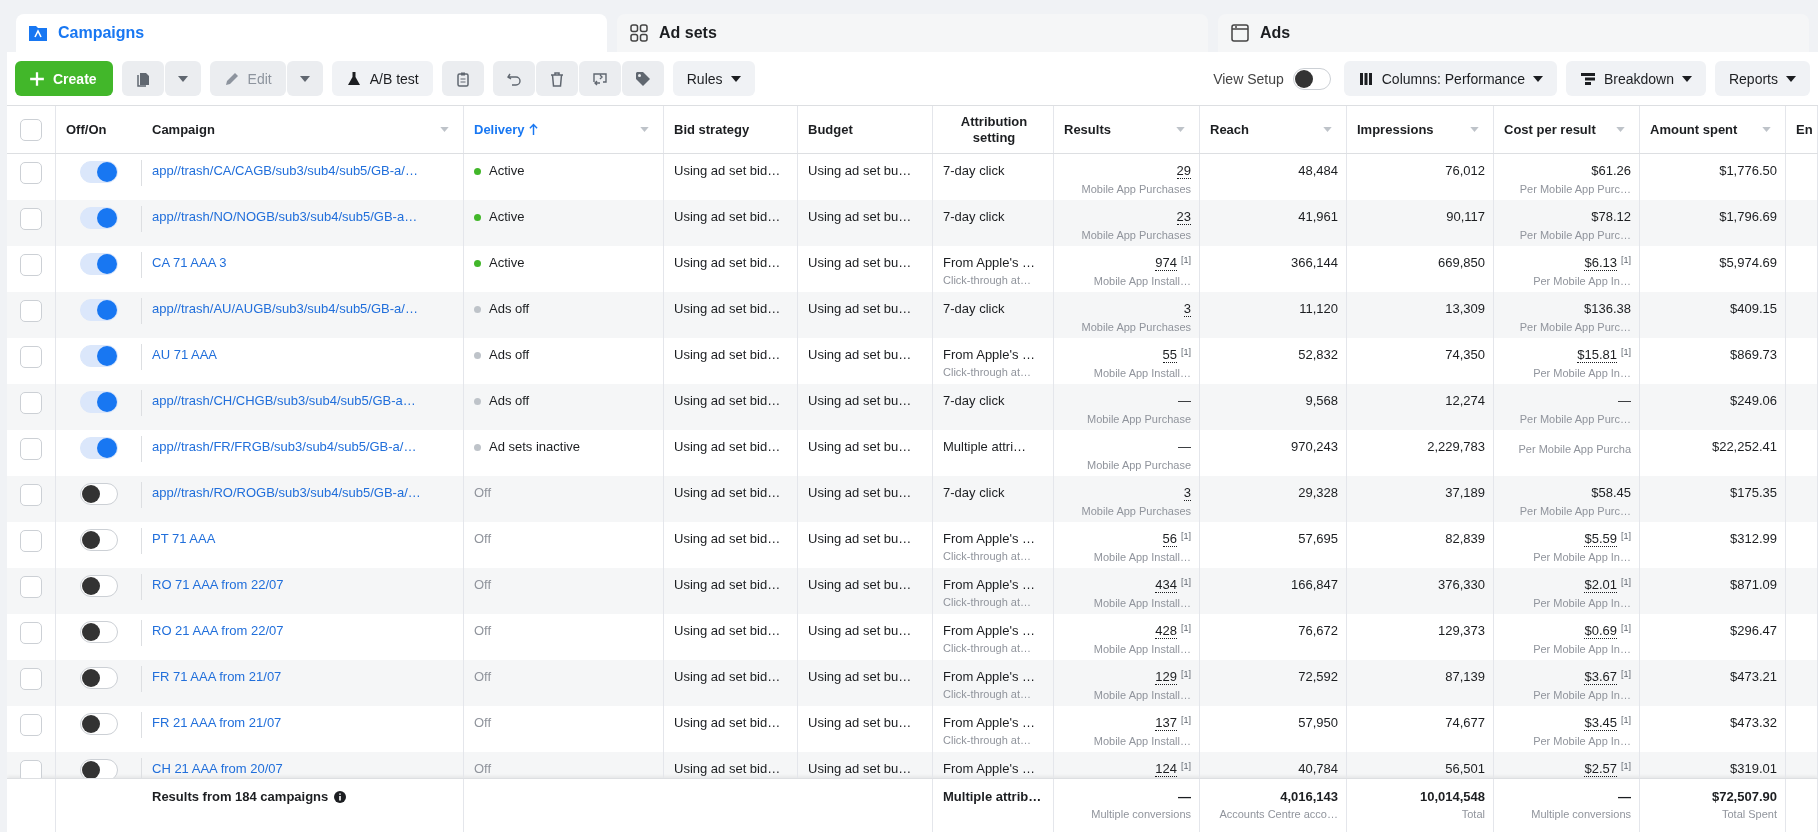  I want to click on column-header: Impressions, so click(1395, 129).